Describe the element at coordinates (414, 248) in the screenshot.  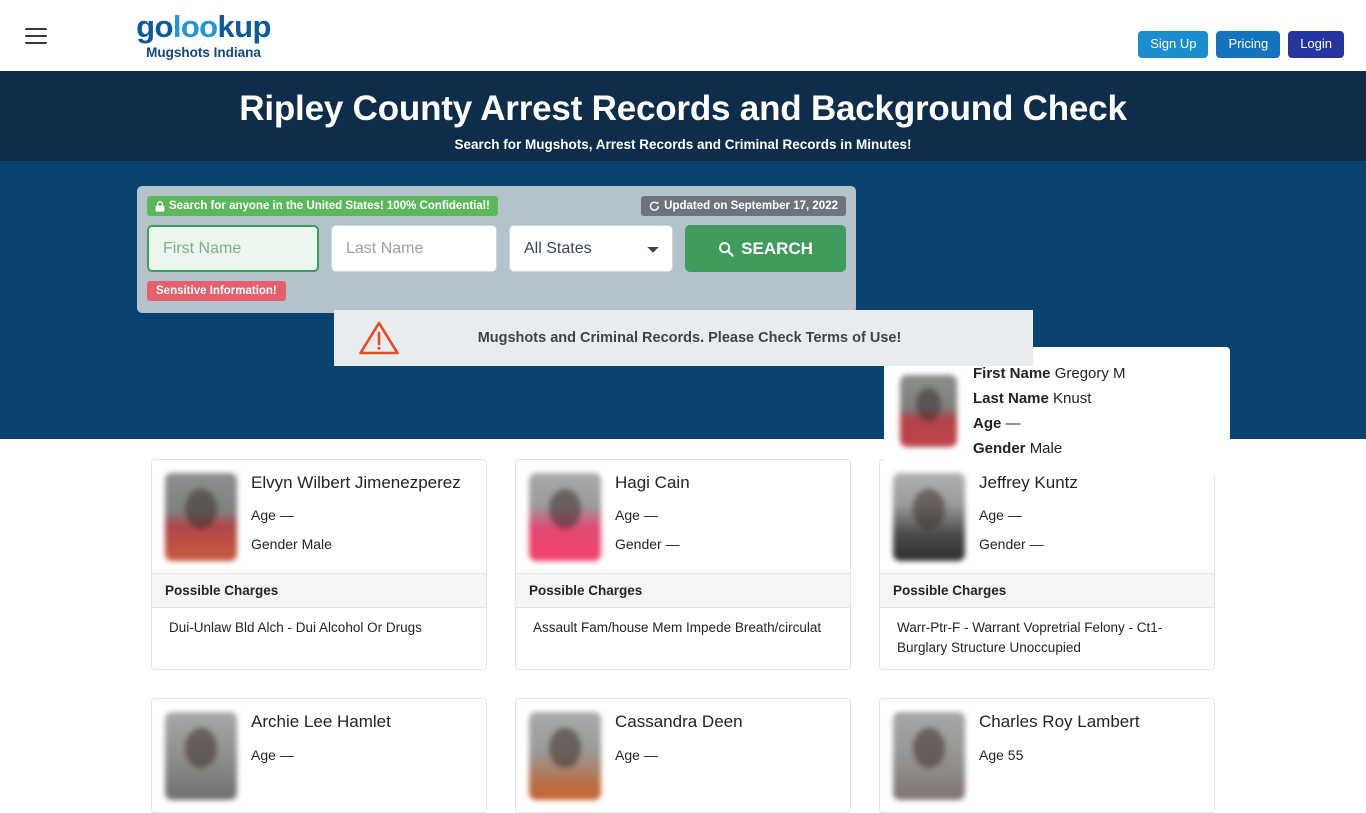
I see `last-name-input` at that location.